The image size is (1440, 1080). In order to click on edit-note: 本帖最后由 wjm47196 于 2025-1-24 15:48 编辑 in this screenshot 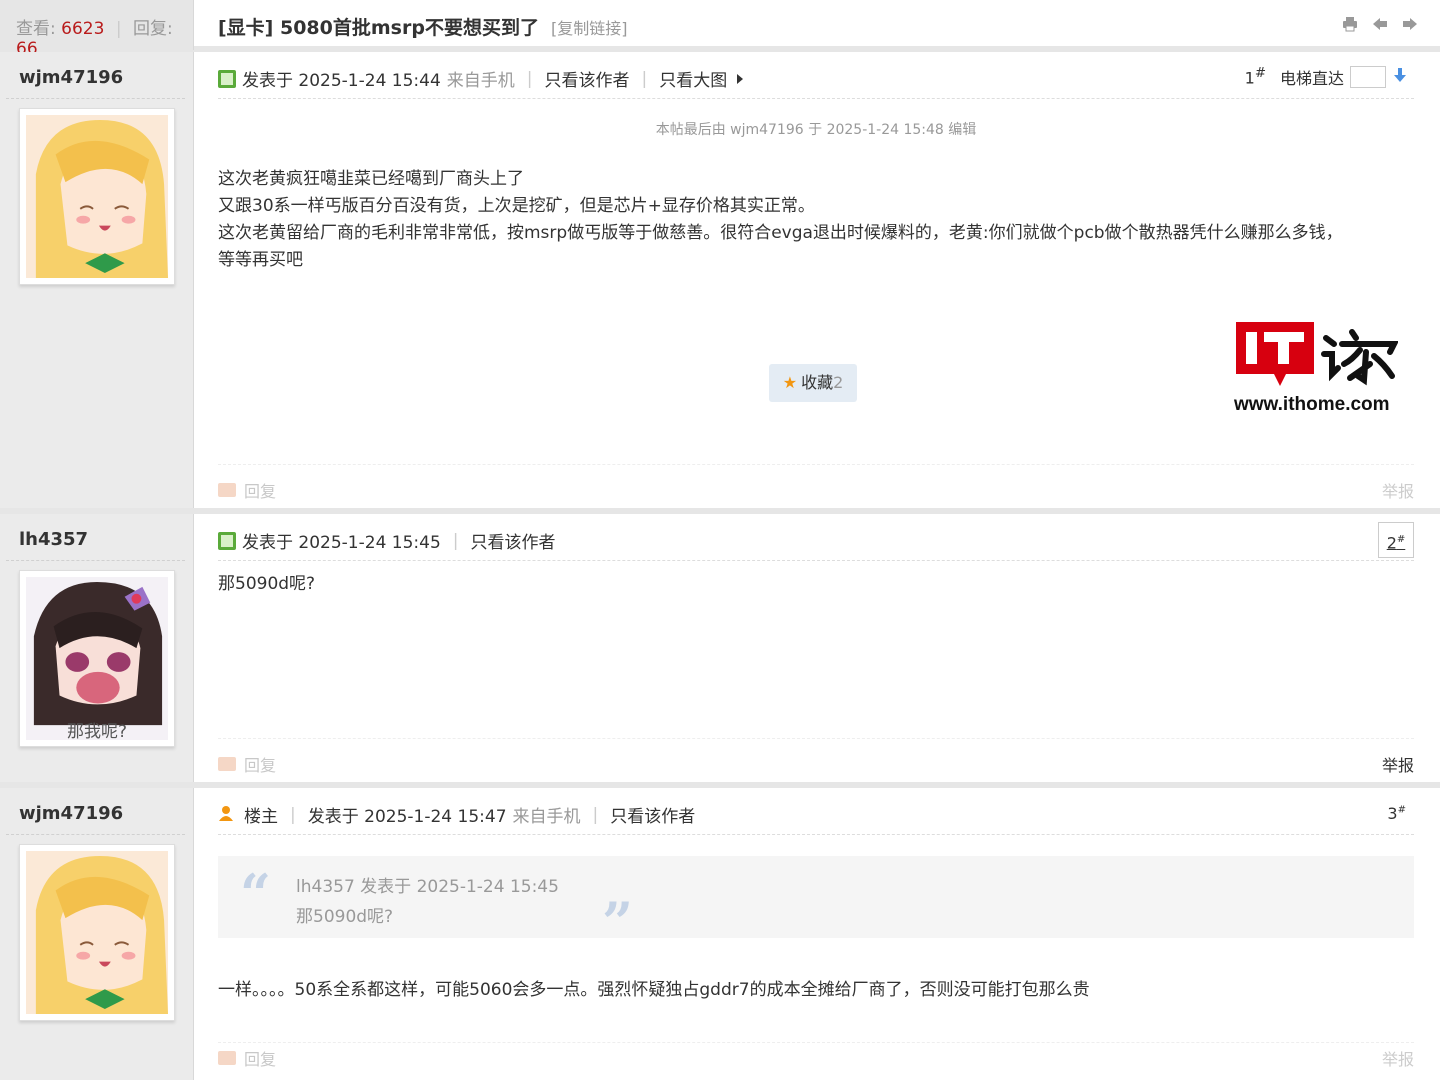, I will do `click(816, 130)`.